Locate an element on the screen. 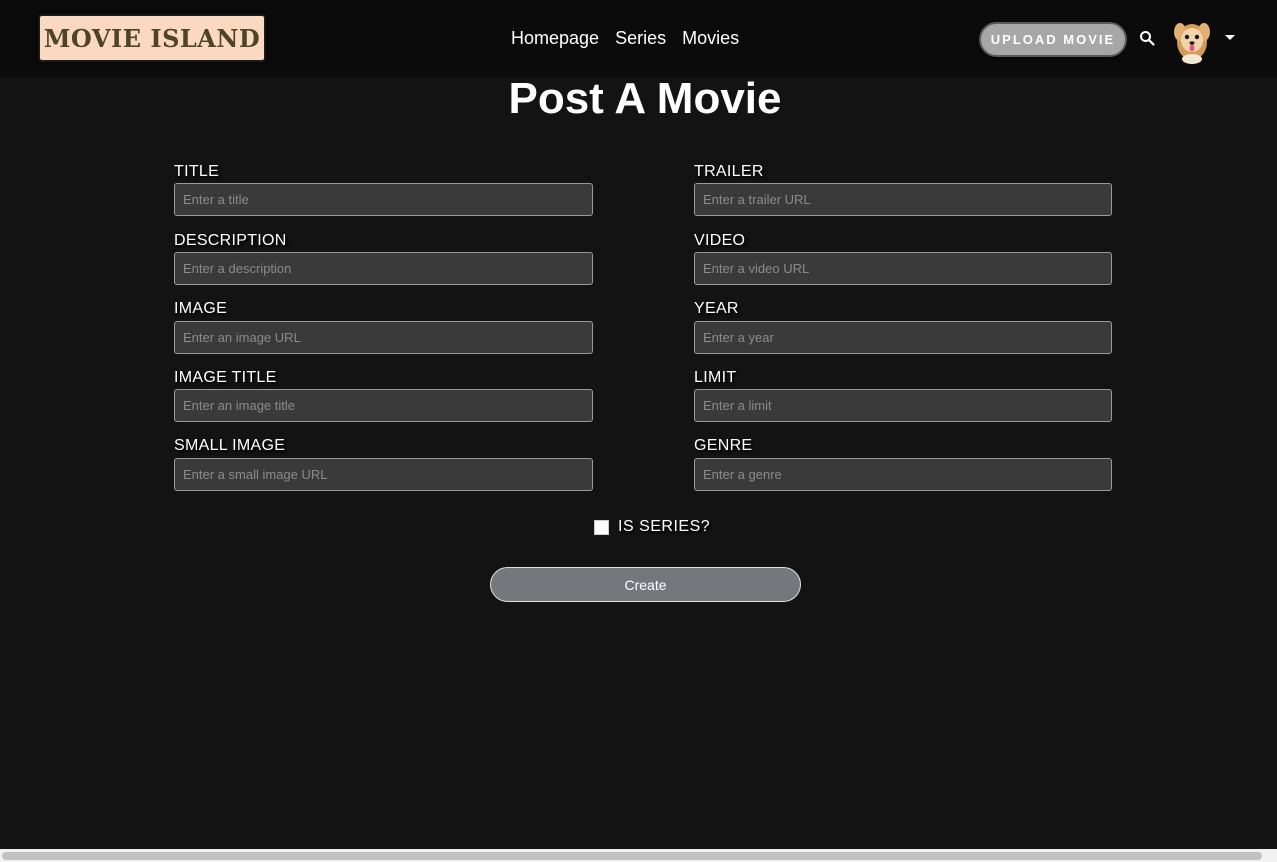 This screenshot has height=862, width=1277. search-icon is located at coordinates (1147, 38).